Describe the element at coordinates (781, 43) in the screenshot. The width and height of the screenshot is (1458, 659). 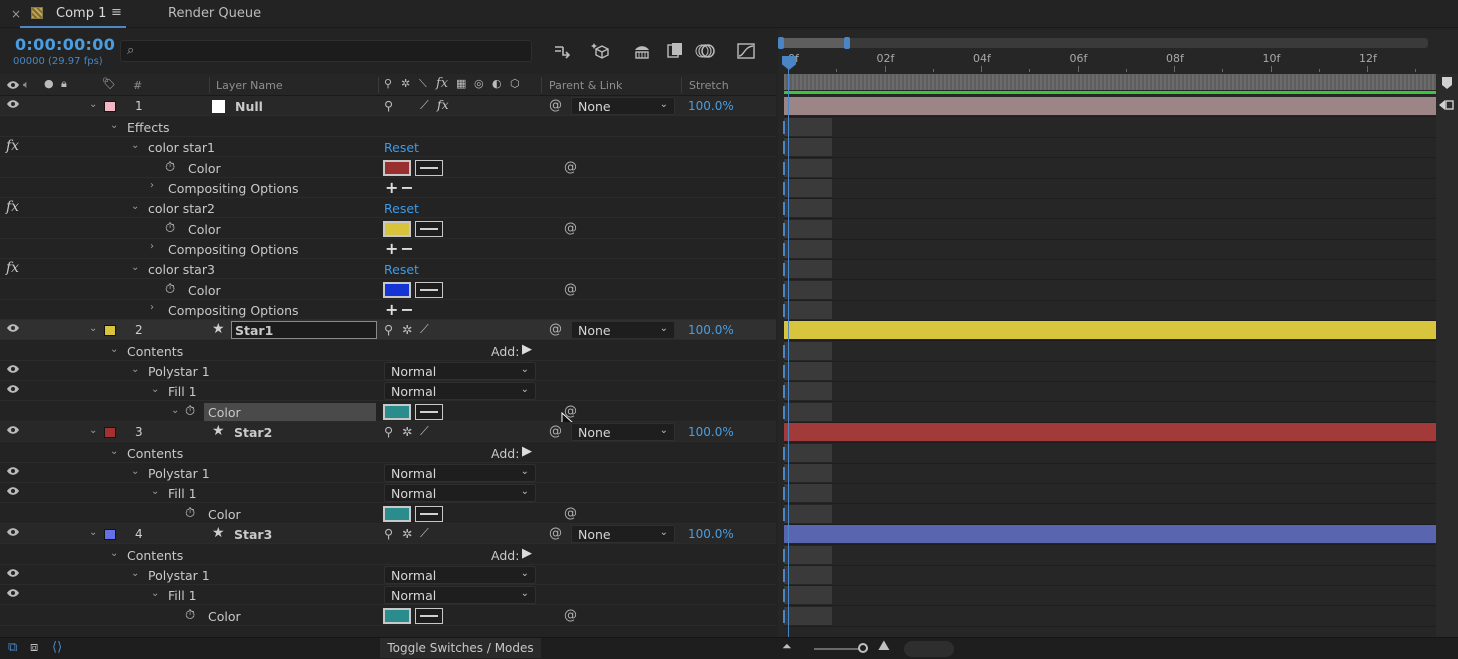
I see `time-navigator-start-handle` at that location.